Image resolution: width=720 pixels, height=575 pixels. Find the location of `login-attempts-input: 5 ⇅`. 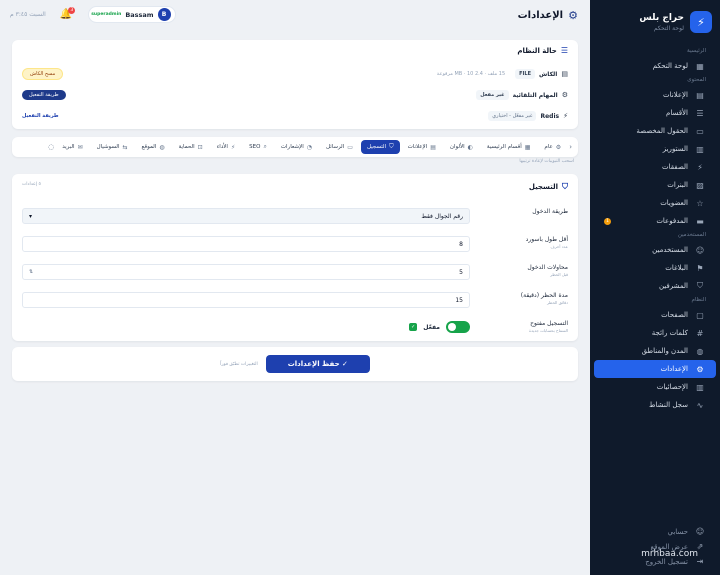

login-attempts-input: 5 ⇅ is located at coordinates (246, 272).